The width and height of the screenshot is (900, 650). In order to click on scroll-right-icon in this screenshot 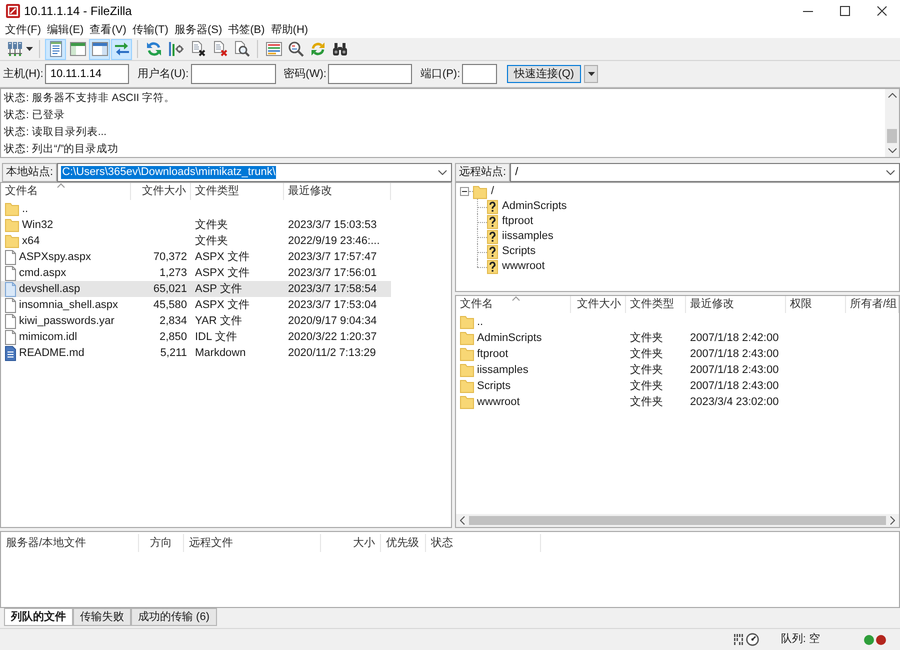, I will do `click(892, 520)`.